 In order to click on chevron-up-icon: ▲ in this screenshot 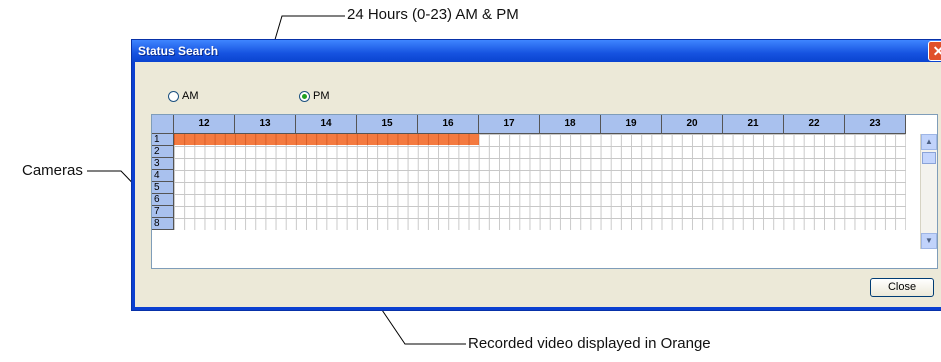, I will do `click(929, 142)`.